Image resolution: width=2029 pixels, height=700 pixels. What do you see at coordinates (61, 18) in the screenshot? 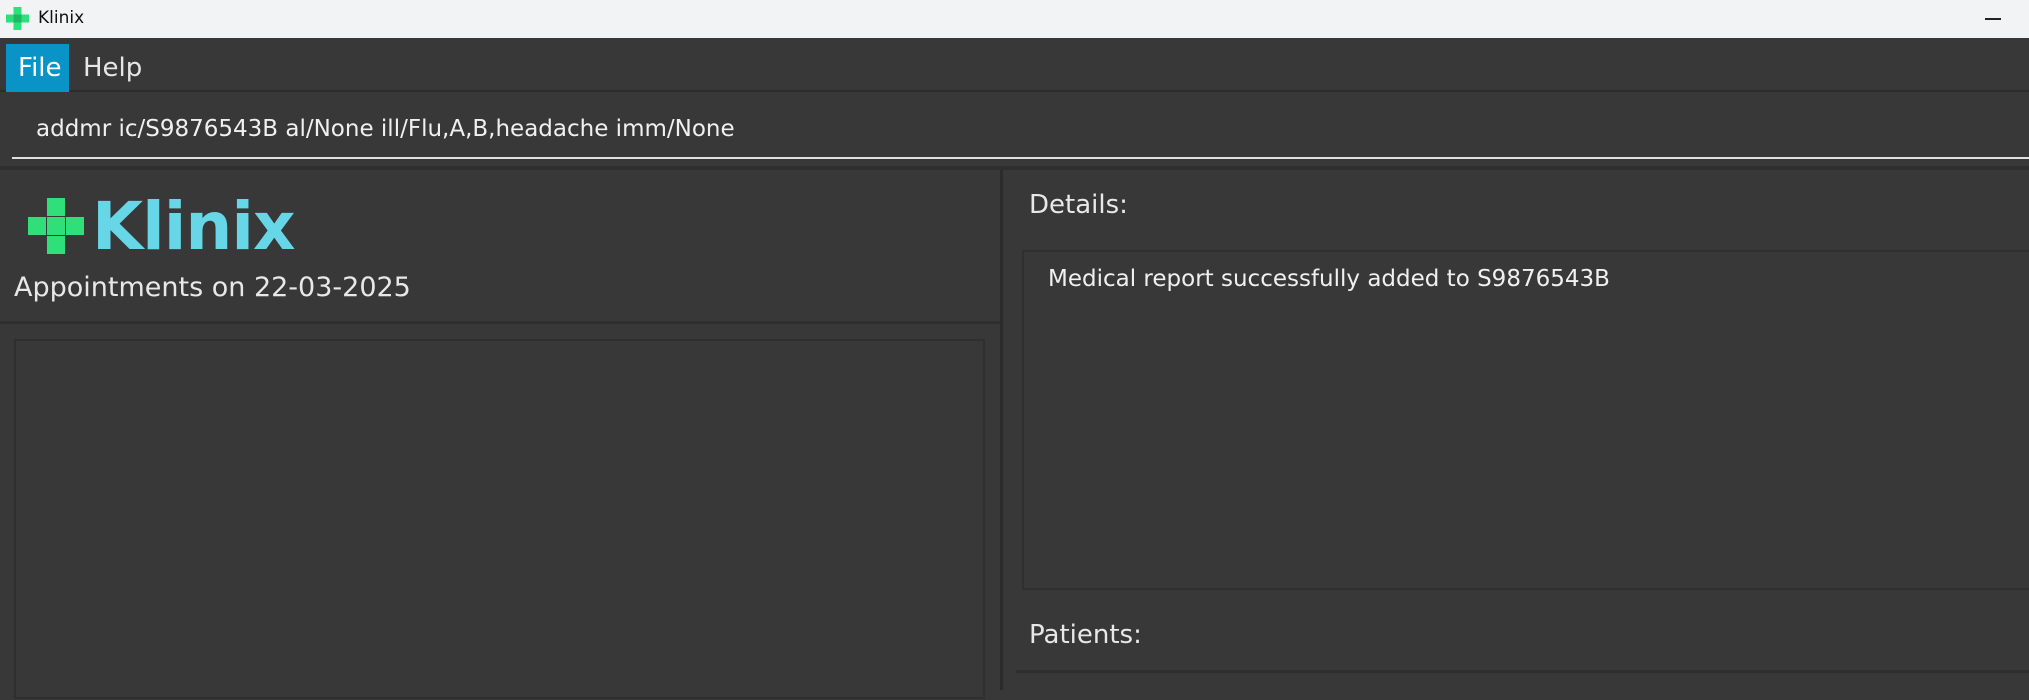
I see `window-title: Klinix` at bounding box center [61, 18].